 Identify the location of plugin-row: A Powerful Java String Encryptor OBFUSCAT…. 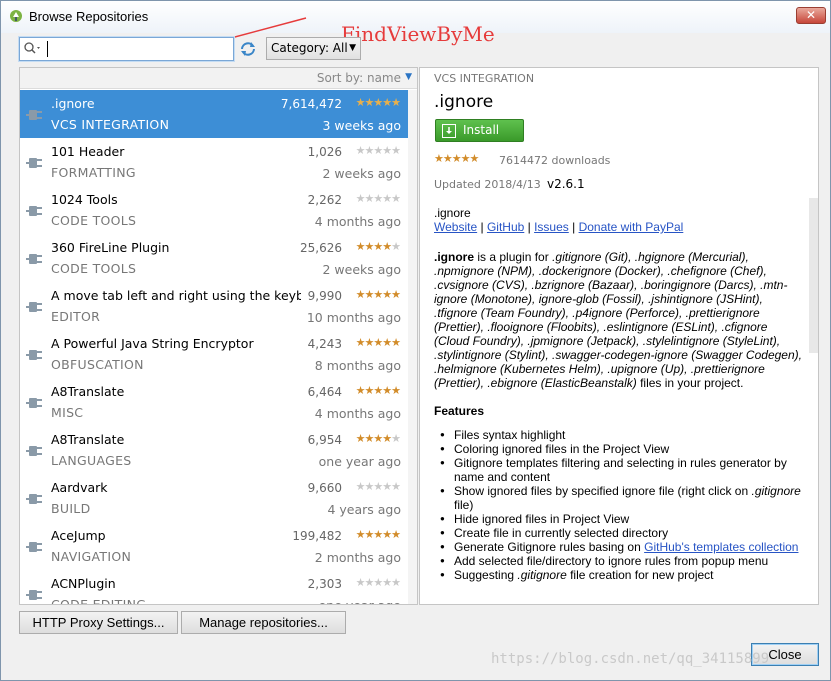
(214, 354).